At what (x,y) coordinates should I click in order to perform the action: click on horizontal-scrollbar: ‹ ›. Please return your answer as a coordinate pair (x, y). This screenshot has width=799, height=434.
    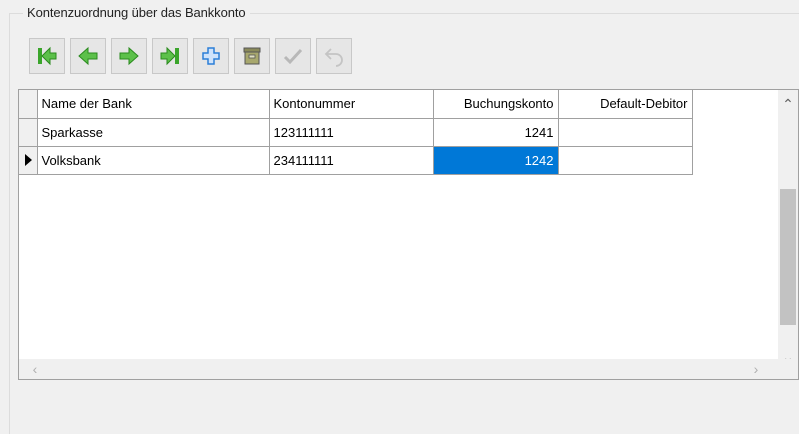
    Looking at the image, I should click on (408, 369).